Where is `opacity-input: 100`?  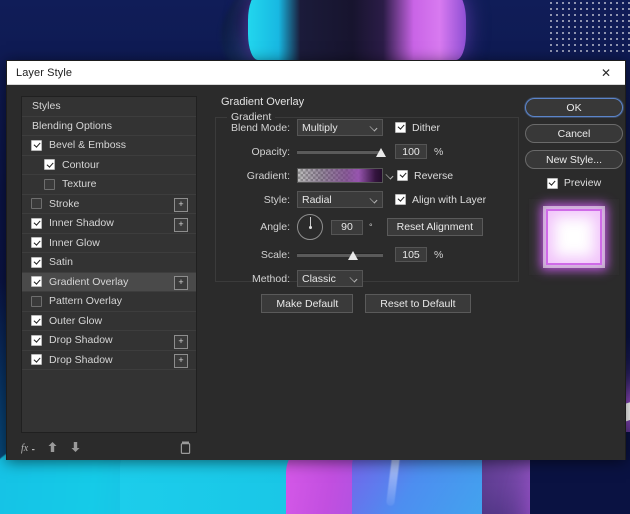 opacity-input: 100 is located at coordinates (411, 151).